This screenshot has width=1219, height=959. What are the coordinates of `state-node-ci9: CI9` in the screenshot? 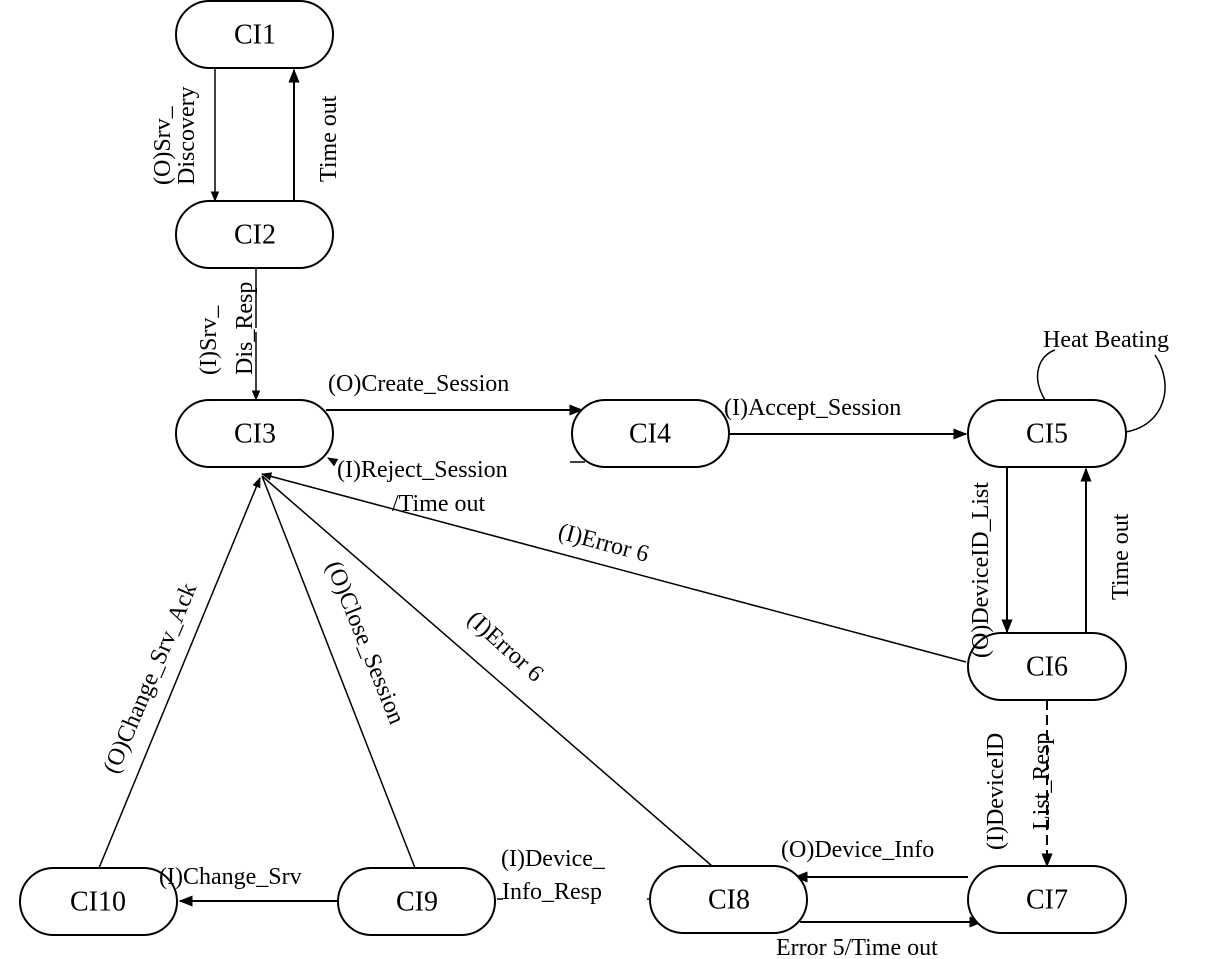 It's located at (416, 901).